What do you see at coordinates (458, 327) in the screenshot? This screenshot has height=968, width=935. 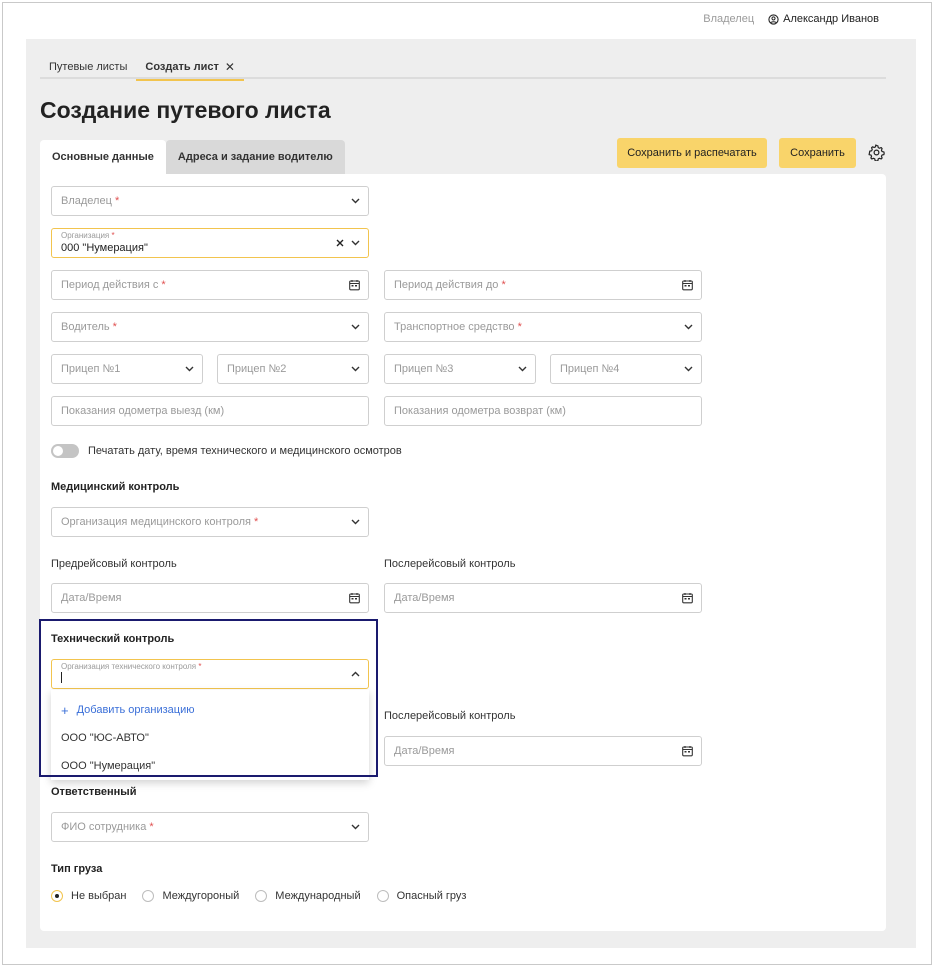 I see `vehicle-placeholder: Транспортное средство *` at bounding box center [458, 327].